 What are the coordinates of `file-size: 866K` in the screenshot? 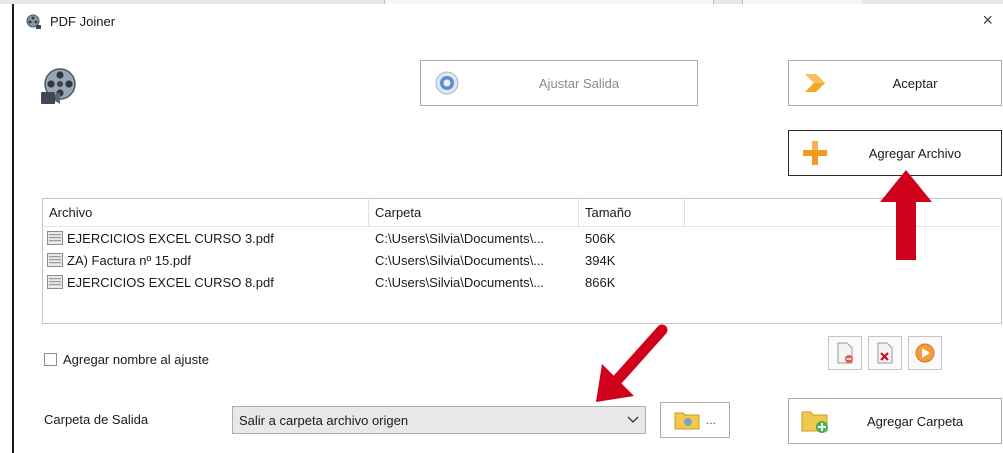 It's located at (600, 282).